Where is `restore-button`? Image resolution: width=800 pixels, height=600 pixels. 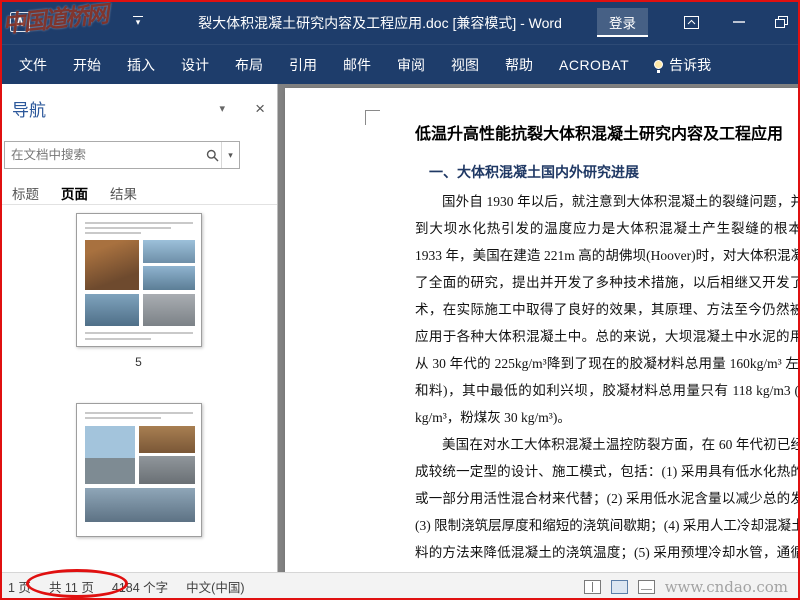 restore-button is located at coordinates (781, 22).